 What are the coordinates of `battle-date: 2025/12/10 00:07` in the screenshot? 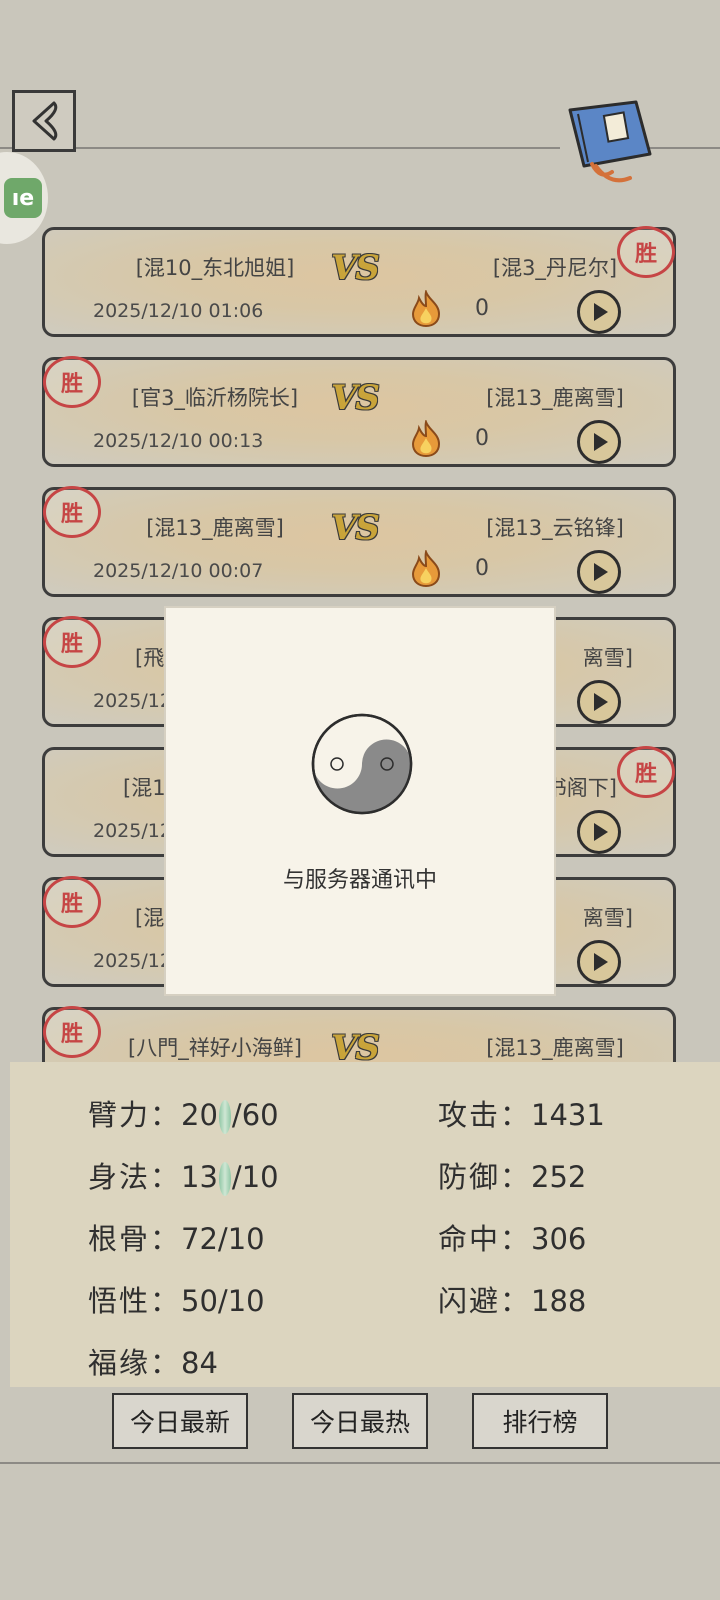 It's located at (178, 571).